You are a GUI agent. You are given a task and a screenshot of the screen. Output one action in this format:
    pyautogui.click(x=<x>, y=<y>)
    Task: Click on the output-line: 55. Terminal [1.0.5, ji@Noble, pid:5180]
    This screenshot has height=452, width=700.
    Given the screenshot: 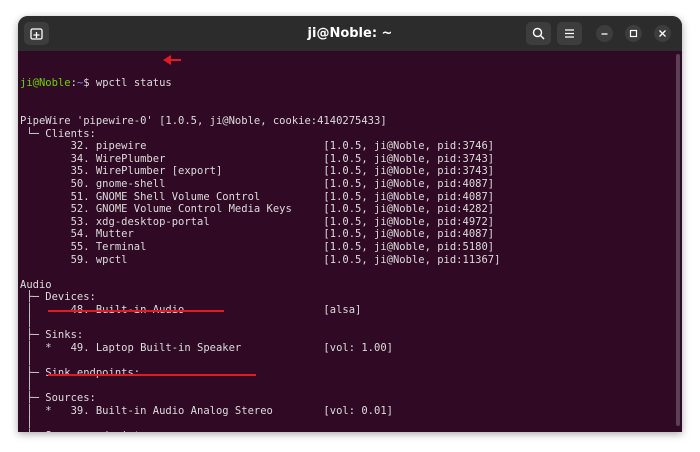 What is the action you would take?
    pyautogui.click(x=257, y=246)
    